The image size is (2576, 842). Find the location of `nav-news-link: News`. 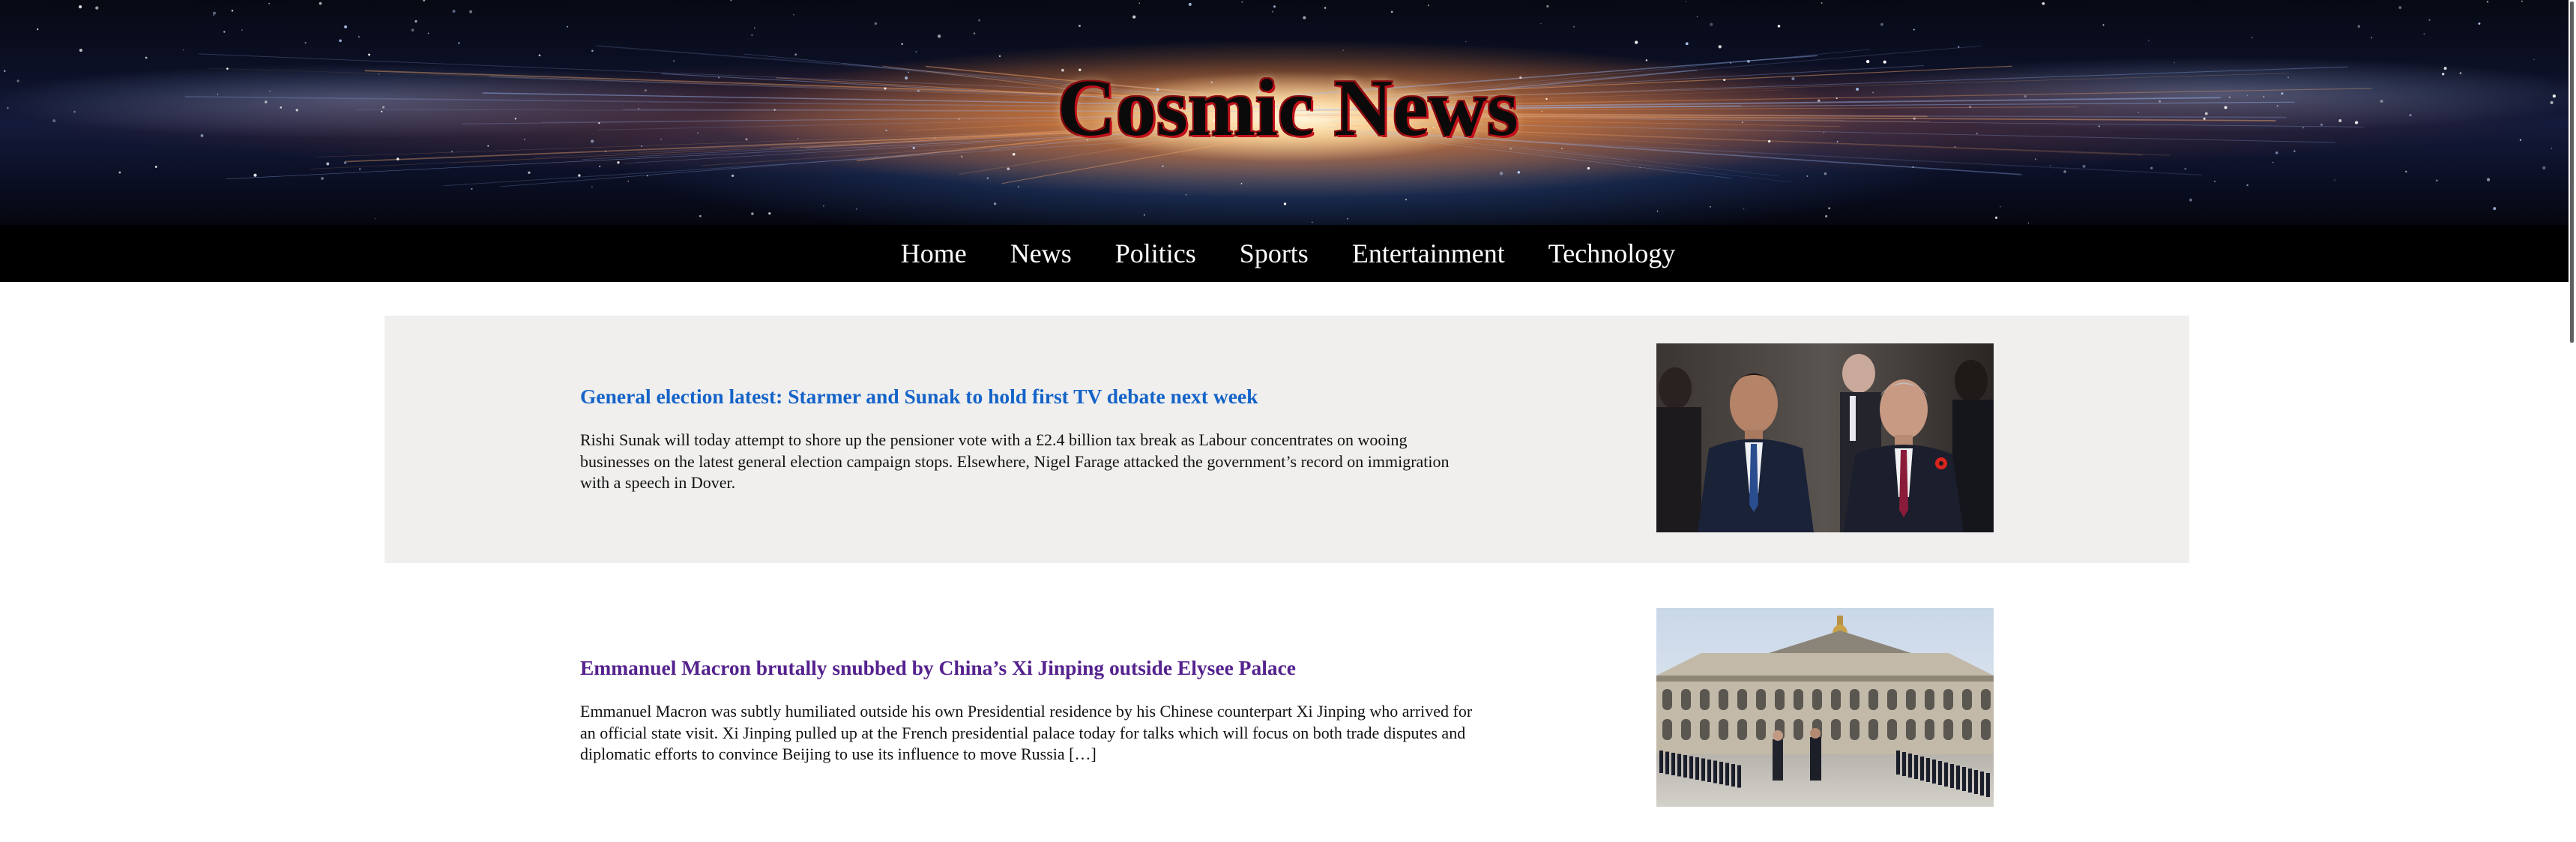

nav-news-link: News is located at coordinates (1041, 253).